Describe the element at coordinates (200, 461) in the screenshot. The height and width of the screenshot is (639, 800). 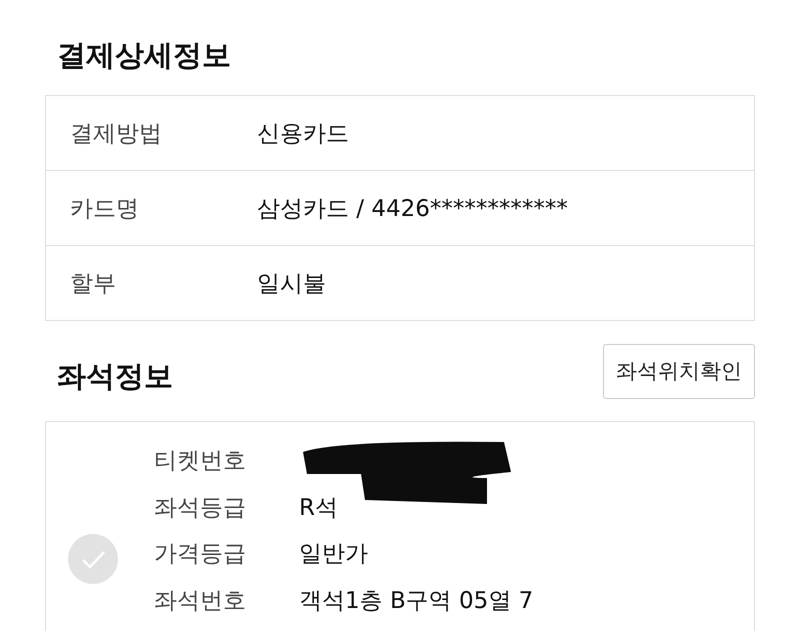
I see `row-label: 티켓번호` at that location.